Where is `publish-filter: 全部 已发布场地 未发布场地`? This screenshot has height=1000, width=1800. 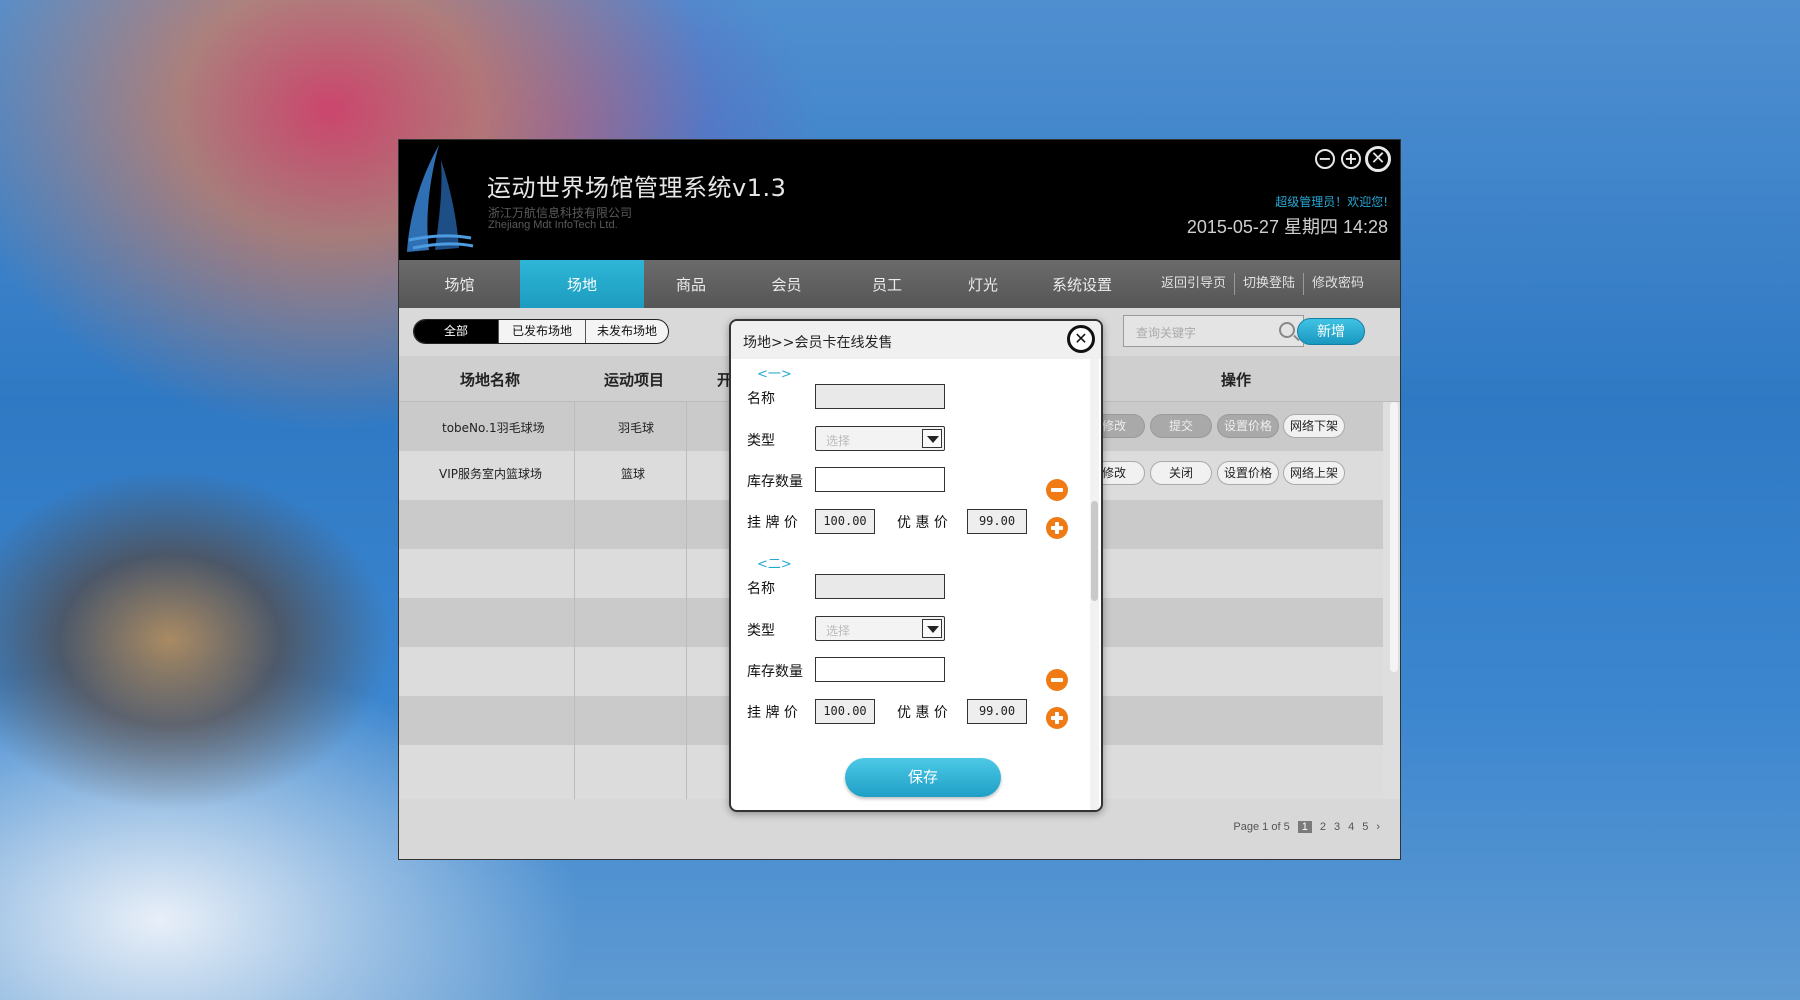
publish-filter: 全部 已发布场地 未发布场地 is located at coordinates (541, 331).